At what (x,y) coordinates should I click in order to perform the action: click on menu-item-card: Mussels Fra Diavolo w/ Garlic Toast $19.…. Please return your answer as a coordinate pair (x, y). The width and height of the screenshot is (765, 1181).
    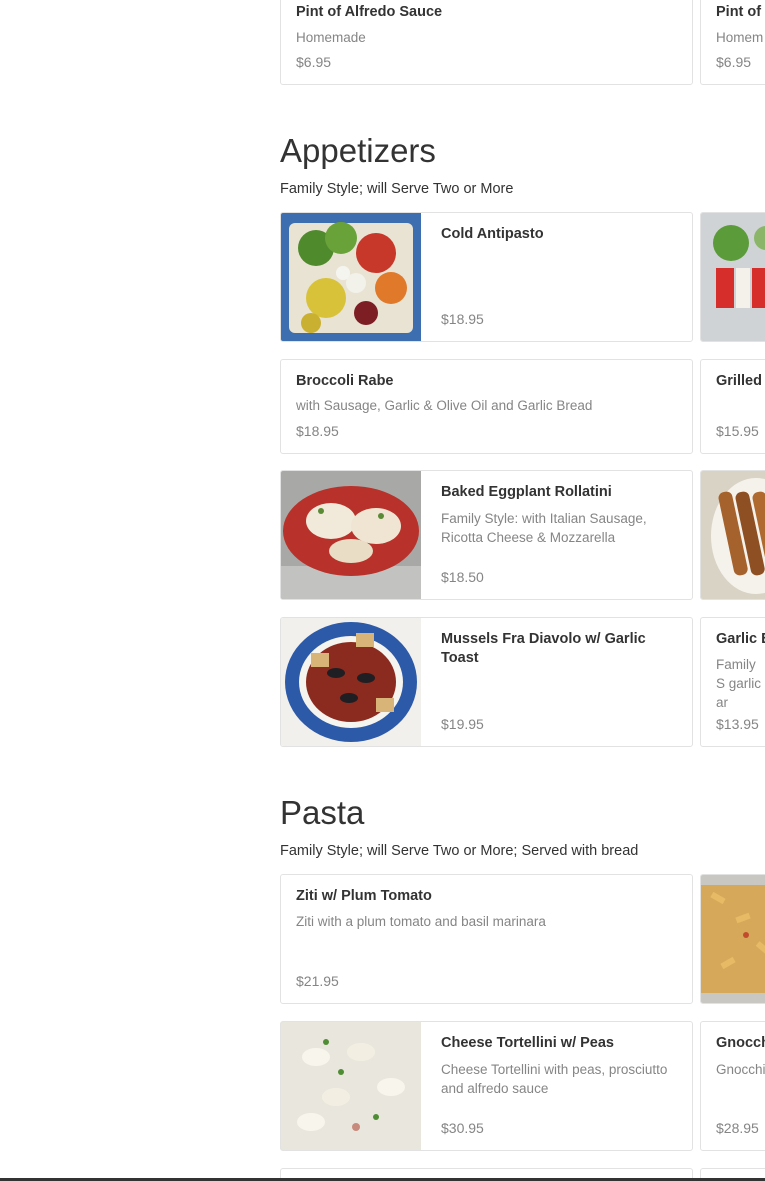
    Looking at the image, I should click on (486, 682).